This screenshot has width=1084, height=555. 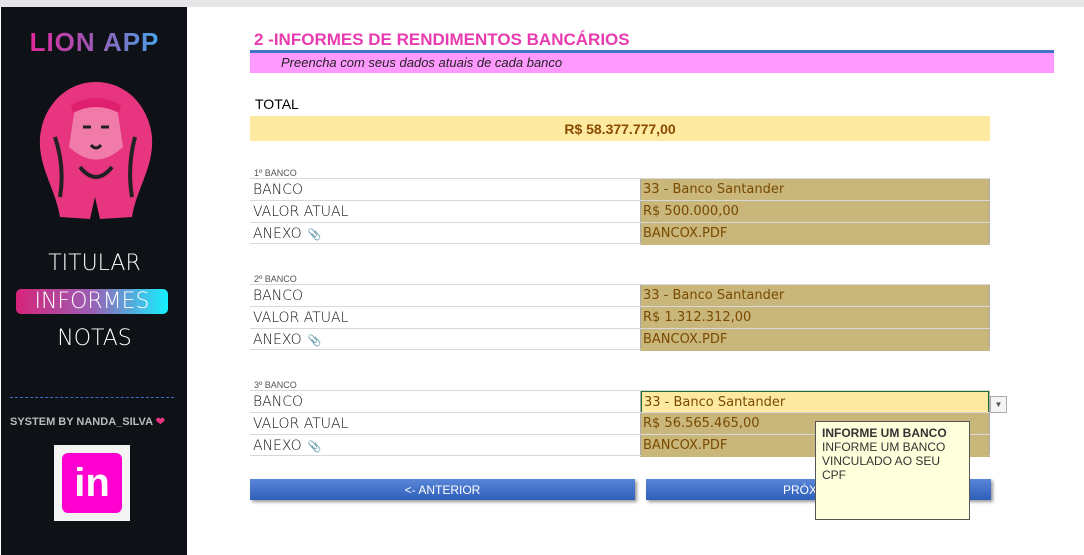 I want to click on section-label: 1º BANCO, so click(x=275, y=173).